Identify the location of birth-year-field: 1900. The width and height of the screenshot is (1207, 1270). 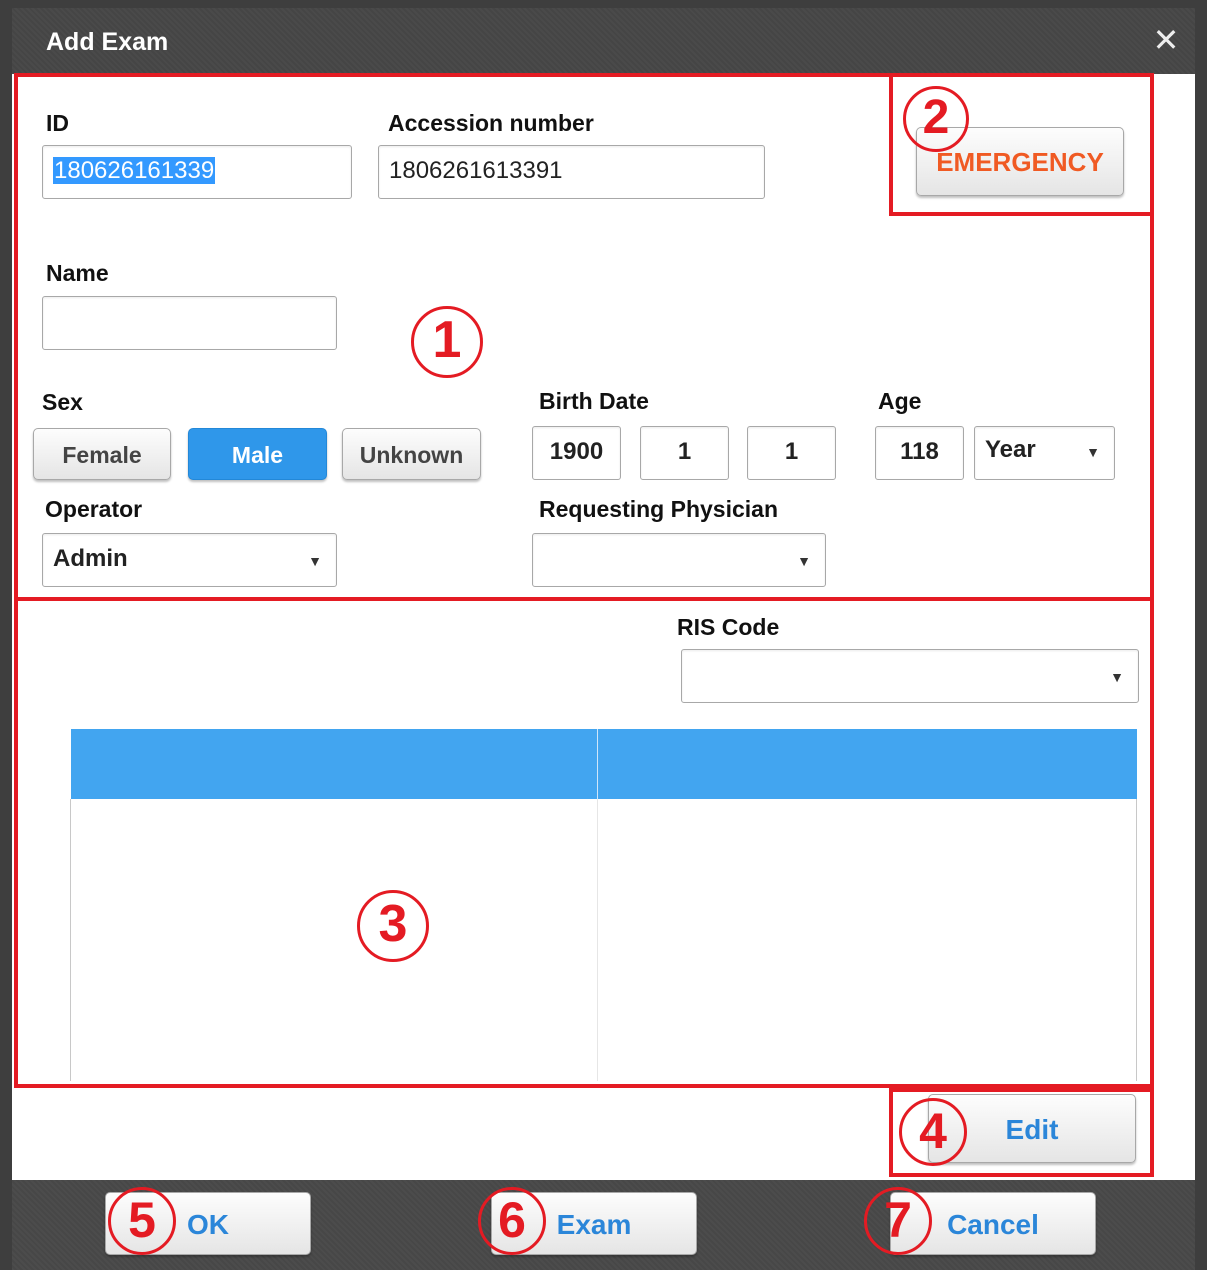
(576, 453).